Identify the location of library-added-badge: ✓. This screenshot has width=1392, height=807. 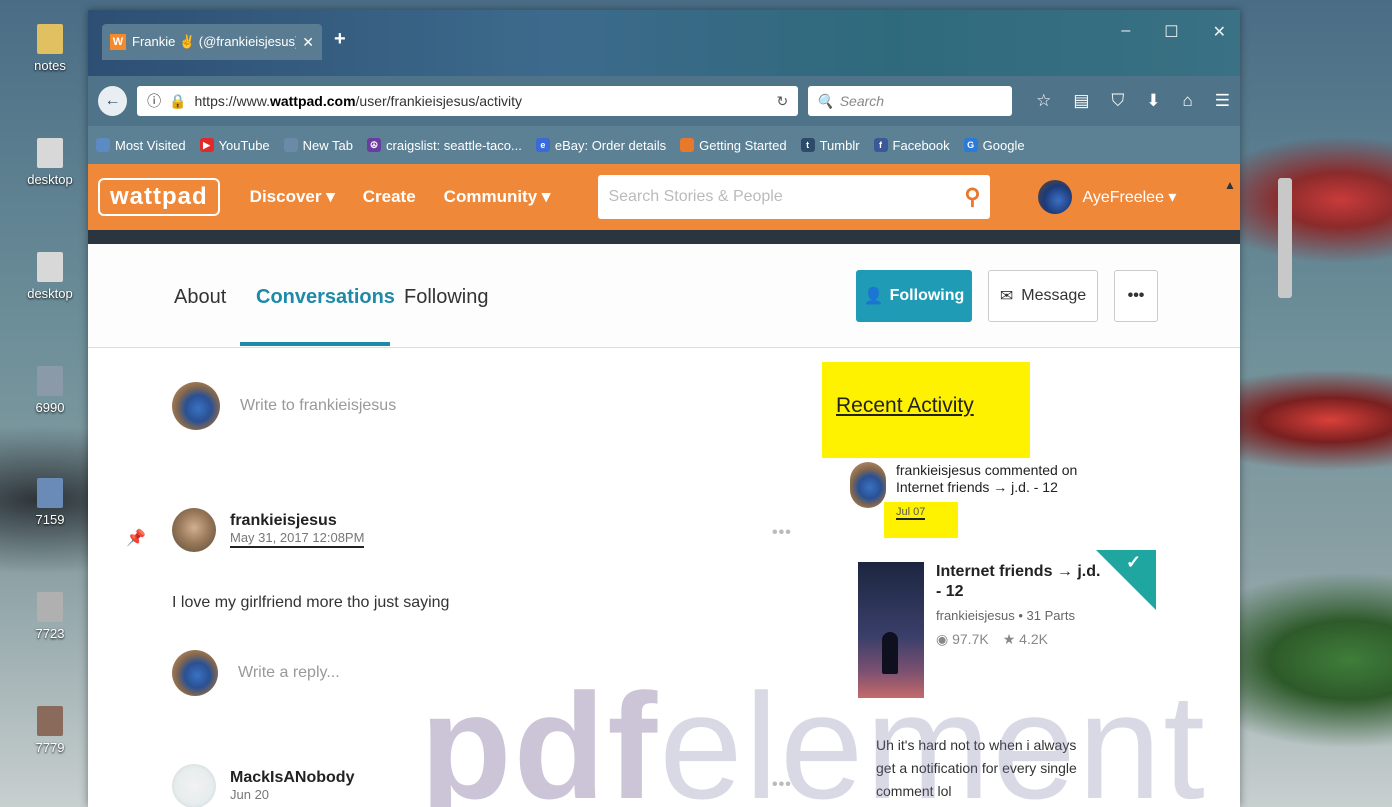
(1126, 580).